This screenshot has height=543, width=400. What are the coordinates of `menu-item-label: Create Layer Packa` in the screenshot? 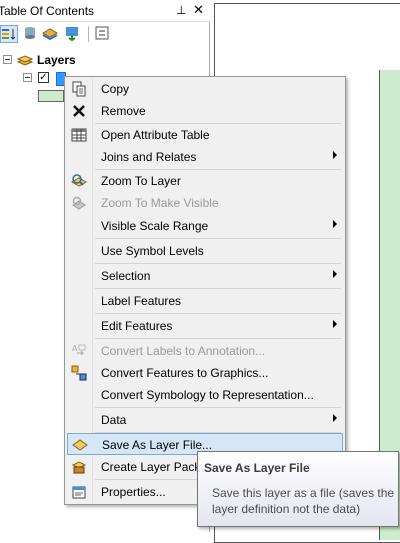 It's located at (154, 467).